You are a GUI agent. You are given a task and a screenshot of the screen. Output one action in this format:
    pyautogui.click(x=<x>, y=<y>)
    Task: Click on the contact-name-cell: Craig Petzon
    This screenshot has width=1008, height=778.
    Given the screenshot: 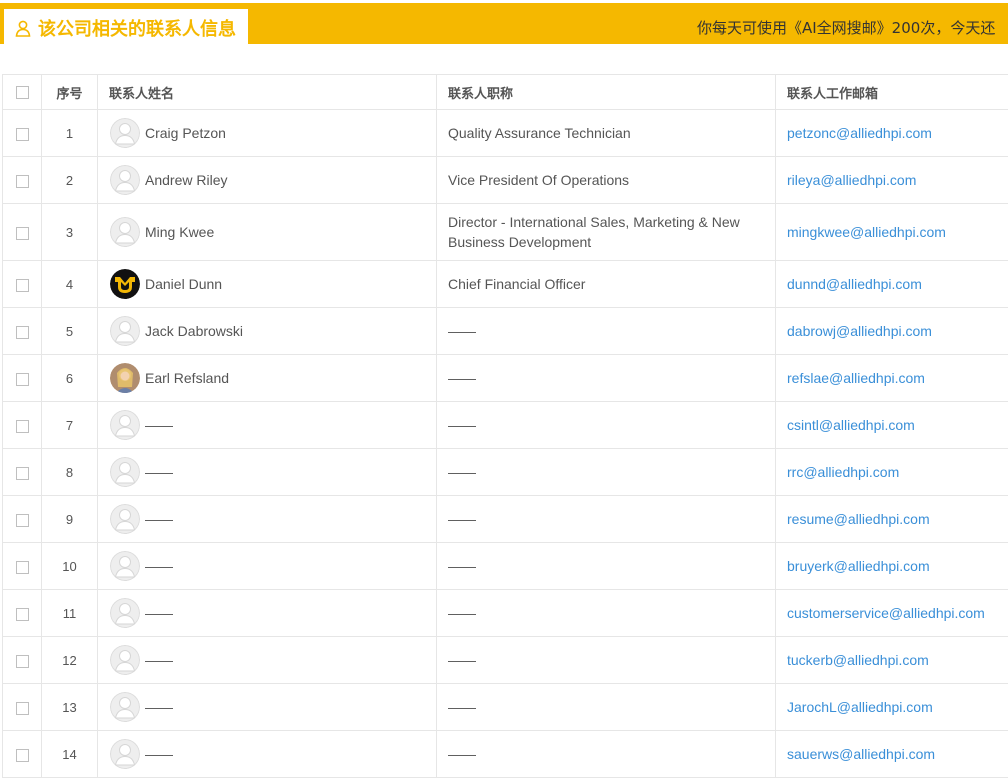 What is the action you would take?
    pyautogui.click(x=267, y=133)
    